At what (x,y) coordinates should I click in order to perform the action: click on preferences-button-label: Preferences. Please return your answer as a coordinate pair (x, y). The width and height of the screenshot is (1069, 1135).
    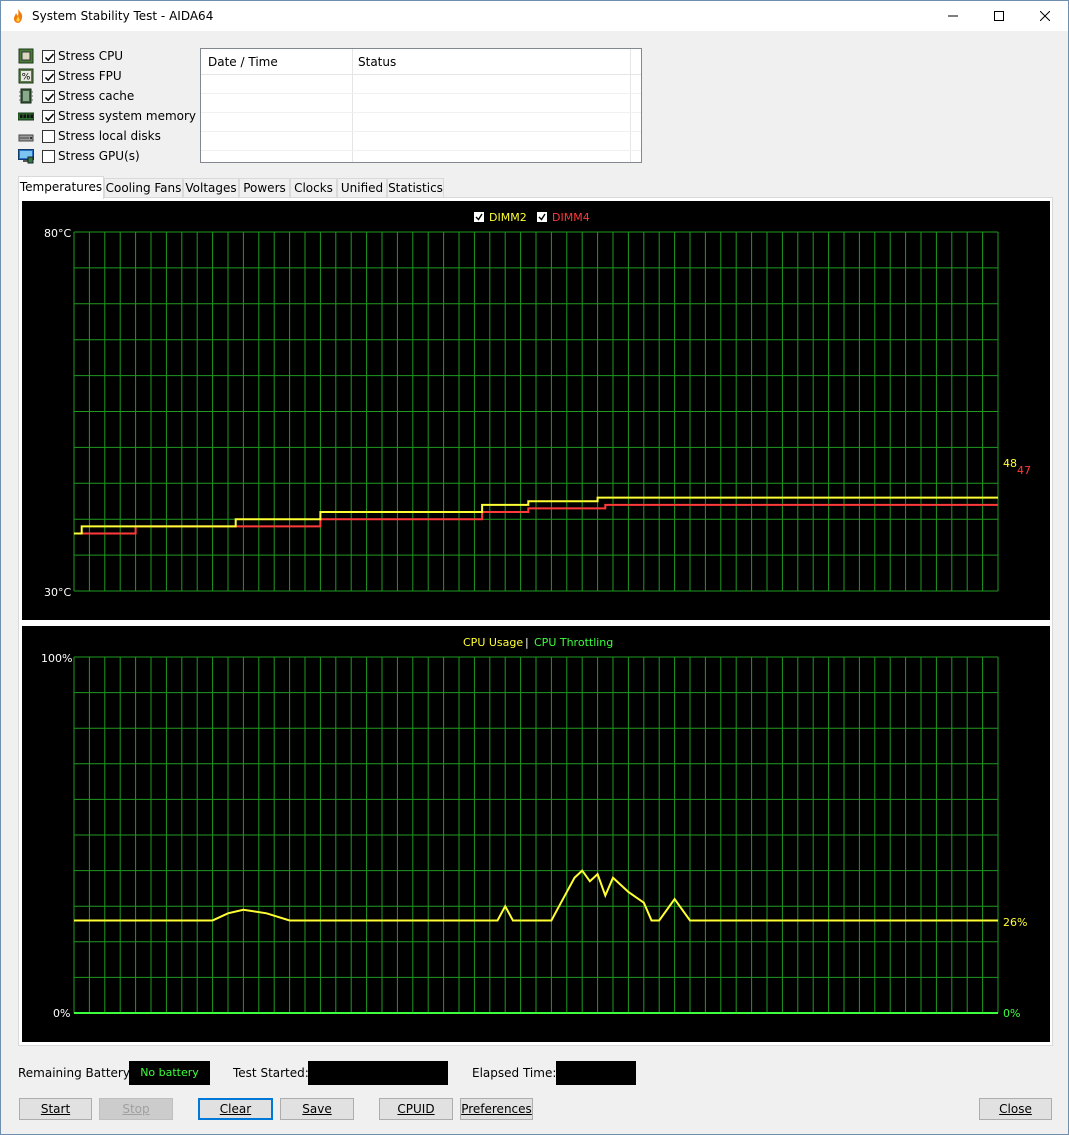
    Looking at the image, I should click on (496, 1109).